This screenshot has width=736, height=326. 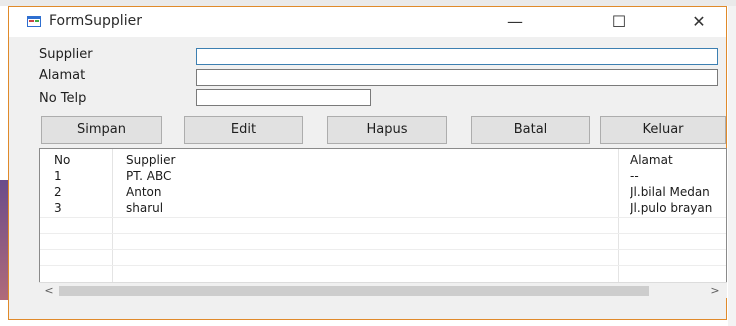 I want to click on supplier-label: Supplier, so click(x=66, y=54).